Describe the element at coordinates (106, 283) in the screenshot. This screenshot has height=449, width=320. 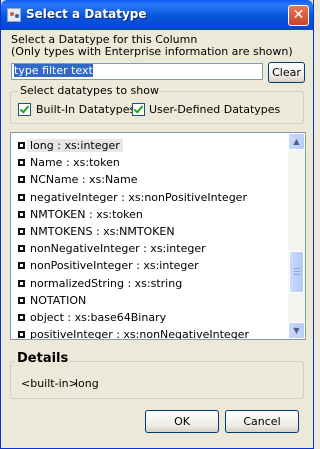
I see `list-item-label: normalizedString : xs:string` at that location.